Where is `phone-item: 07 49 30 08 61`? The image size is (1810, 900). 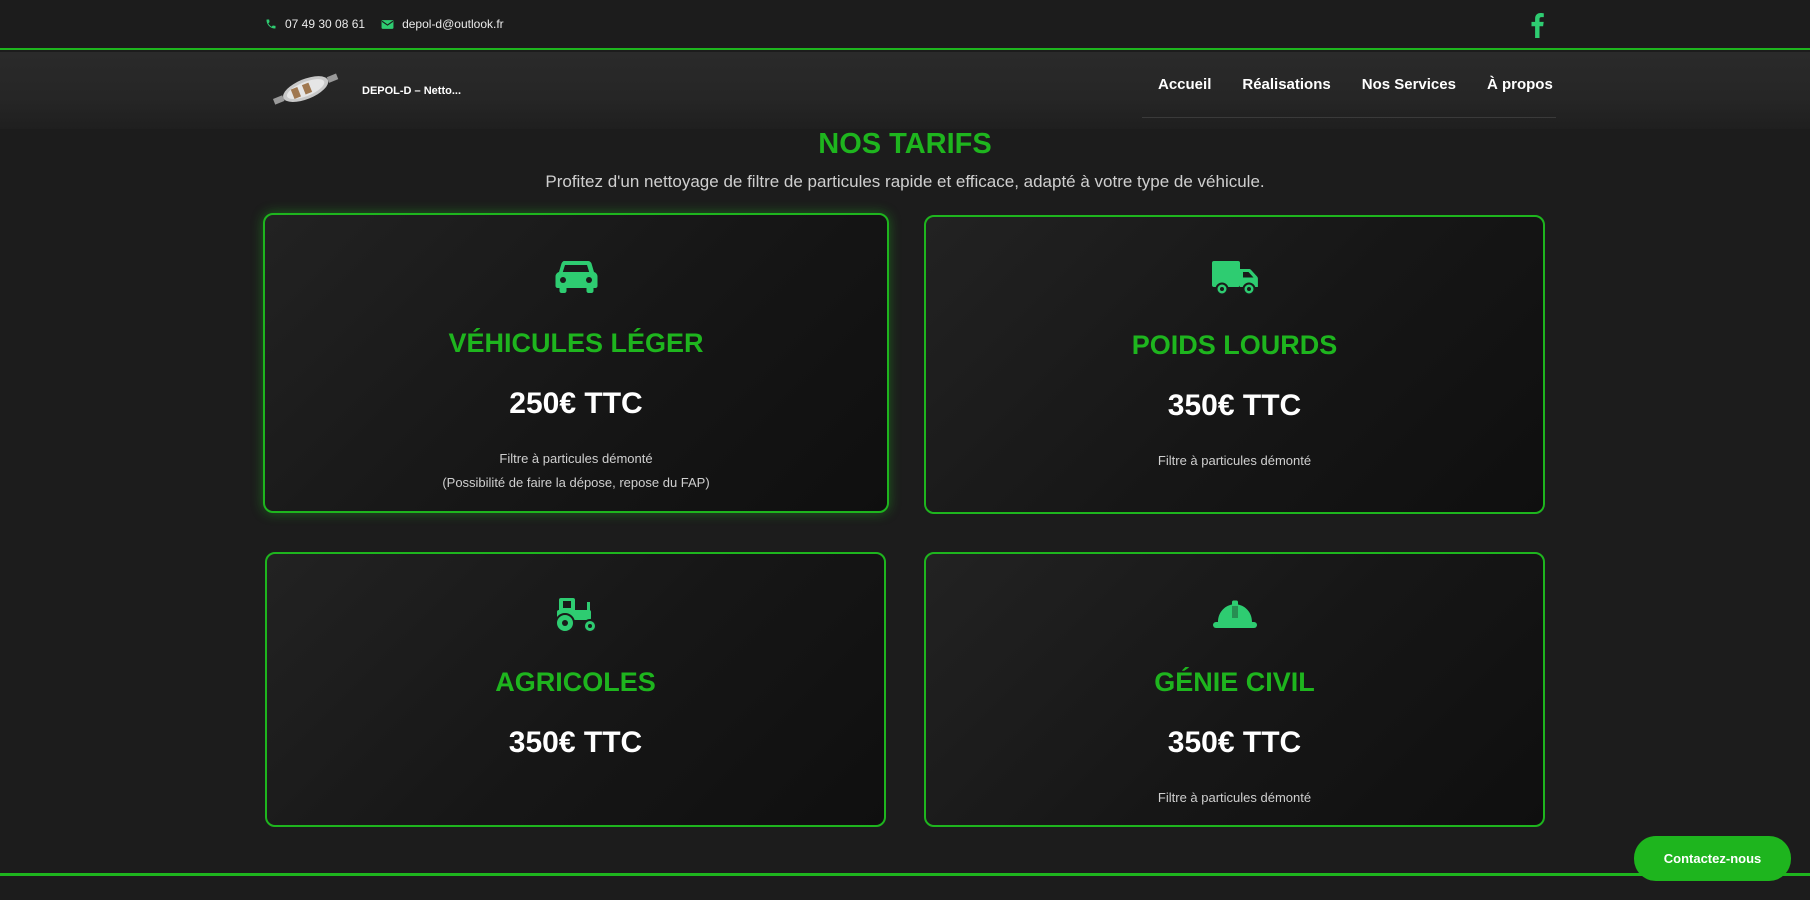
phone-item: 07 49 30 08 61 is located at coordinates (315, 24).